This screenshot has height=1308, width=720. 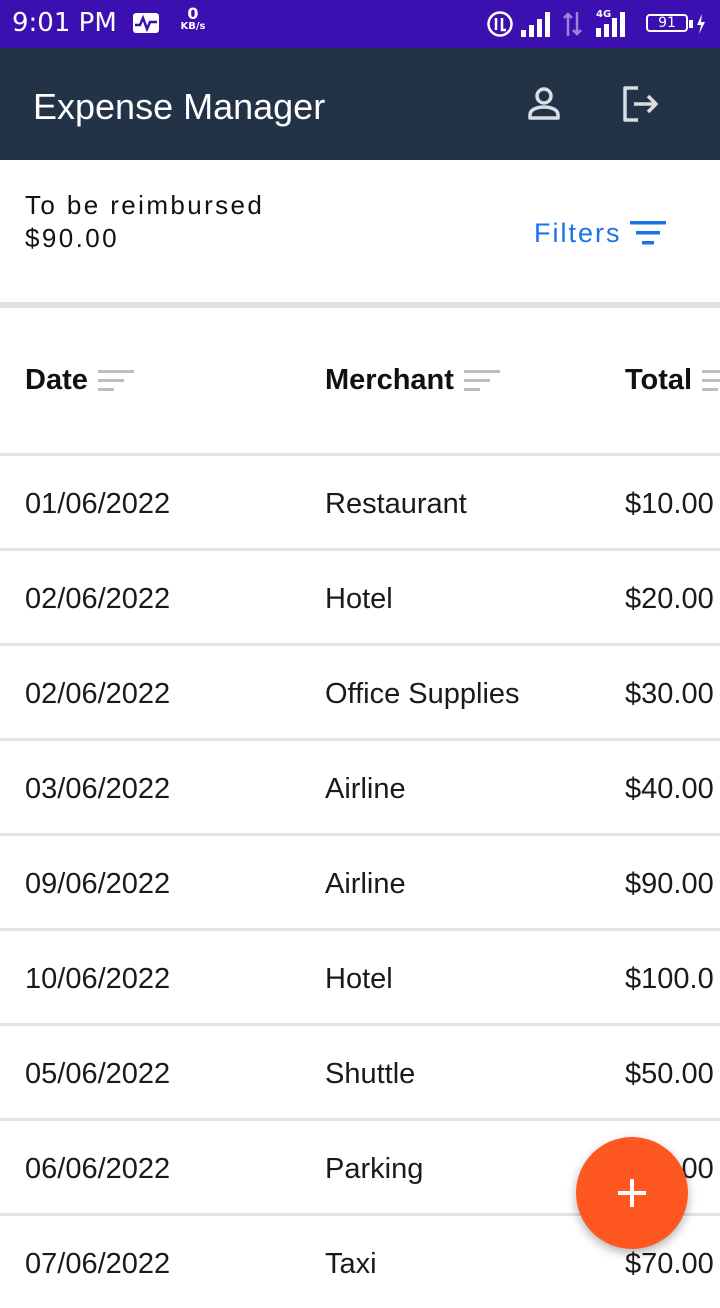 I want to click on filters-button: Filters, so click(x=600, y=233).